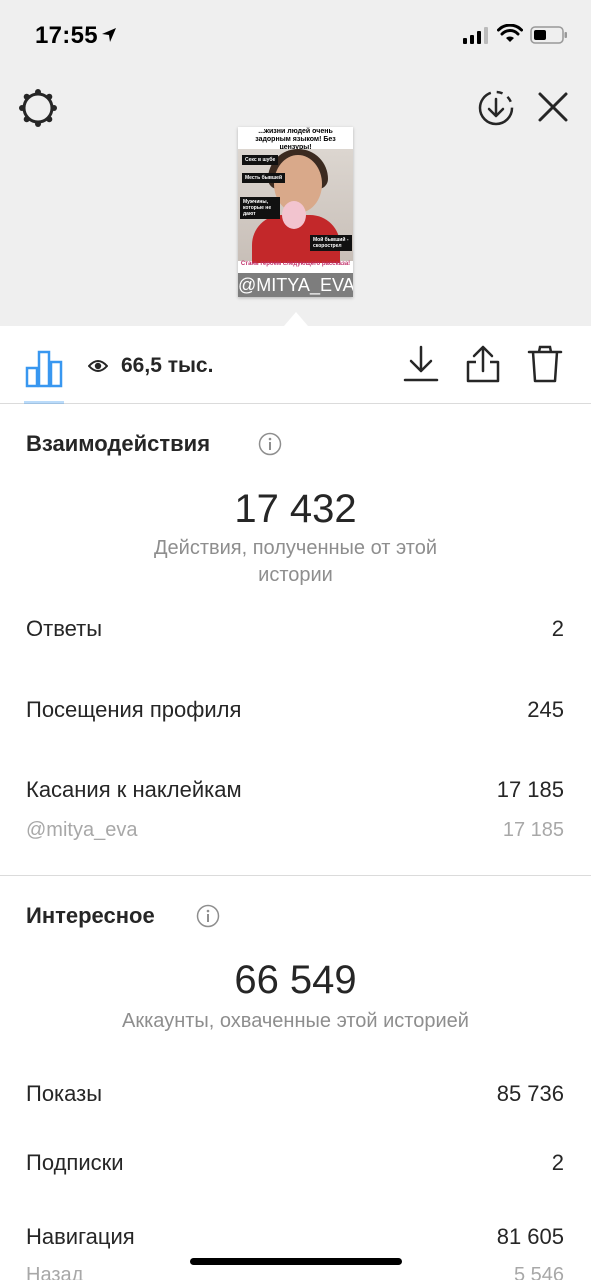 Image resolution: width=591 pixels, height=1280 pixels. I want to click on insights-bar-chart-icon, so click(44, 368).